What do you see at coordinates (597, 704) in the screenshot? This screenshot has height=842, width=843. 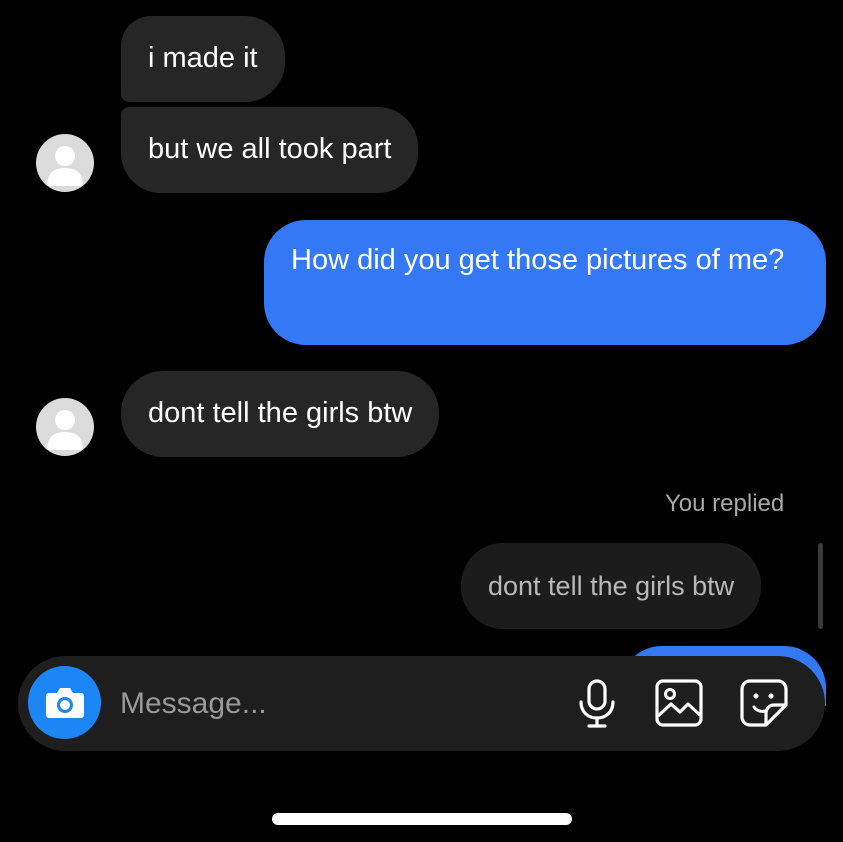 I see `microphone-icon` at bounding box center [597, 704].